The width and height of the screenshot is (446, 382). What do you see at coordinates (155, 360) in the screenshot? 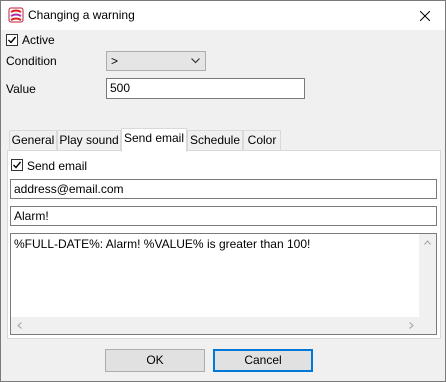
I see `ok-button: OK` at bounding box center [155, 360].